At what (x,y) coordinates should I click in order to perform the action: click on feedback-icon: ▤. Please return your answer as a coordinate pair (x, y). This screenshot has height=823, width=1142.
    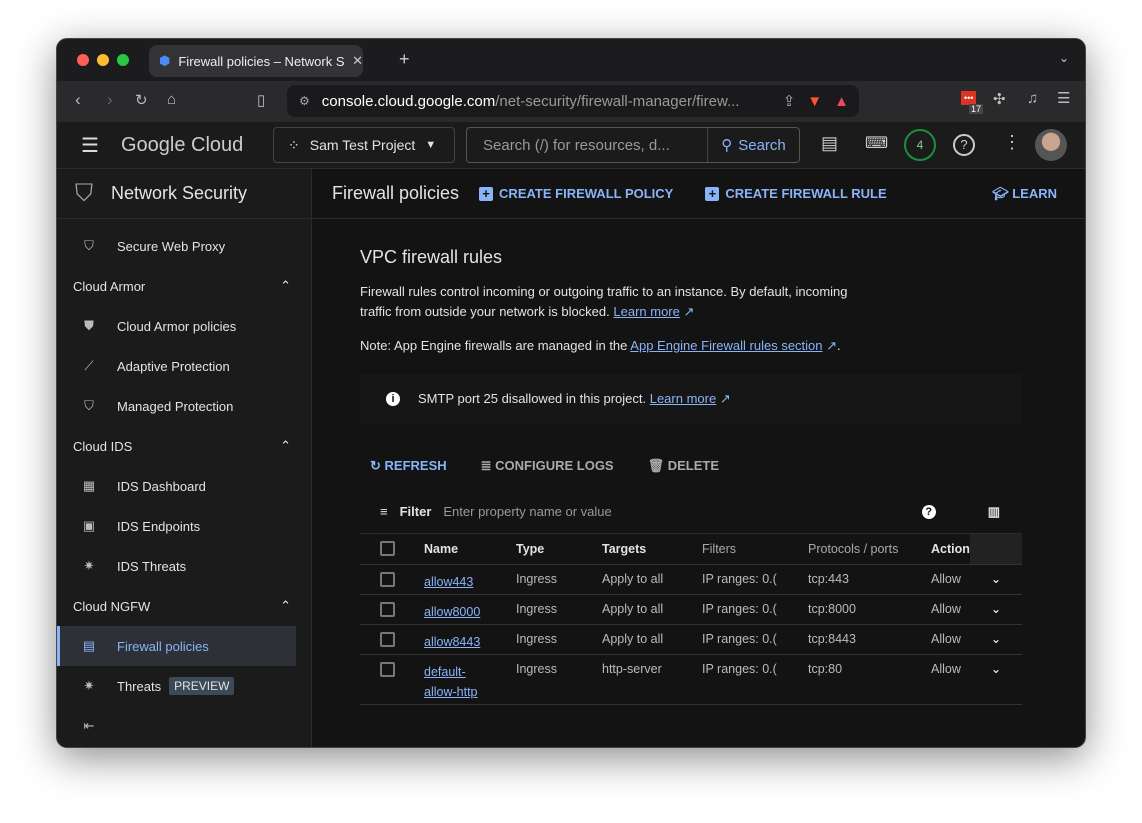
    Looking at the image, I should click on (829, 143).